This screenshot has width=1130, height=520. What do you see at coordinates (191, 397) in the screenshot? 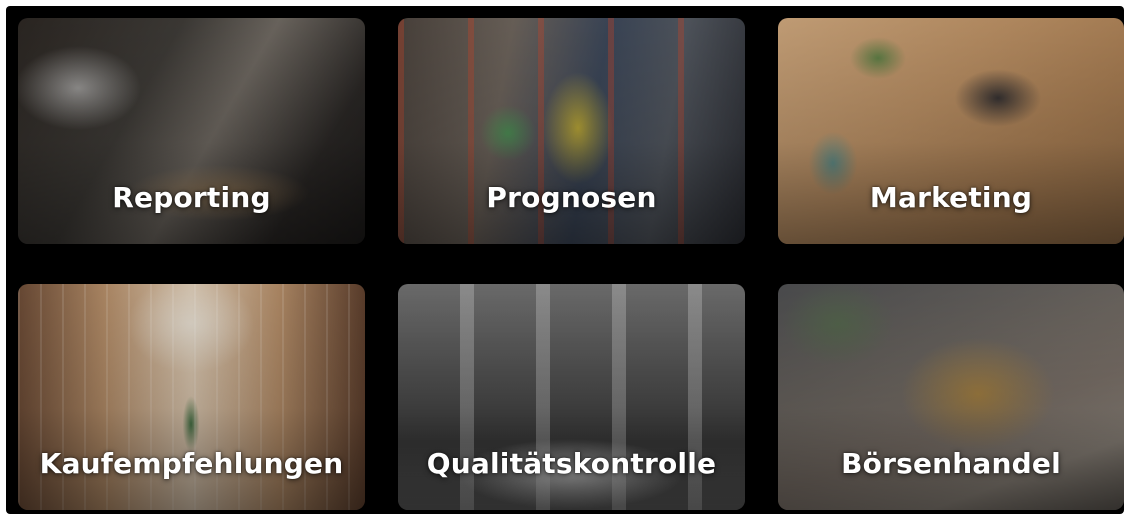
I see `tile-kaufempfehlungen: Kaufempfehlungen` at bounding box center [191, 397].